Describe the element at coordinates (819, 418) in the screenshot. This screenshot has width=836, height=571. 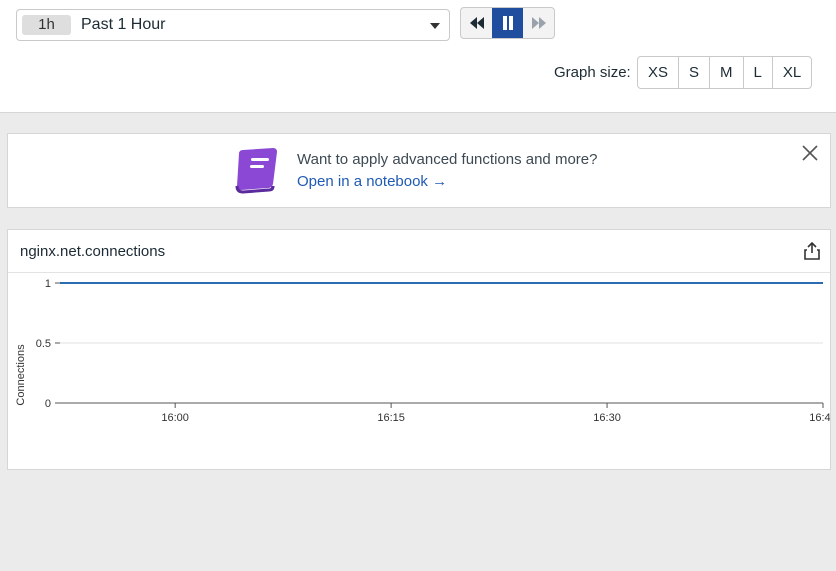
I see `x-tick-label: 16:45` at that location.